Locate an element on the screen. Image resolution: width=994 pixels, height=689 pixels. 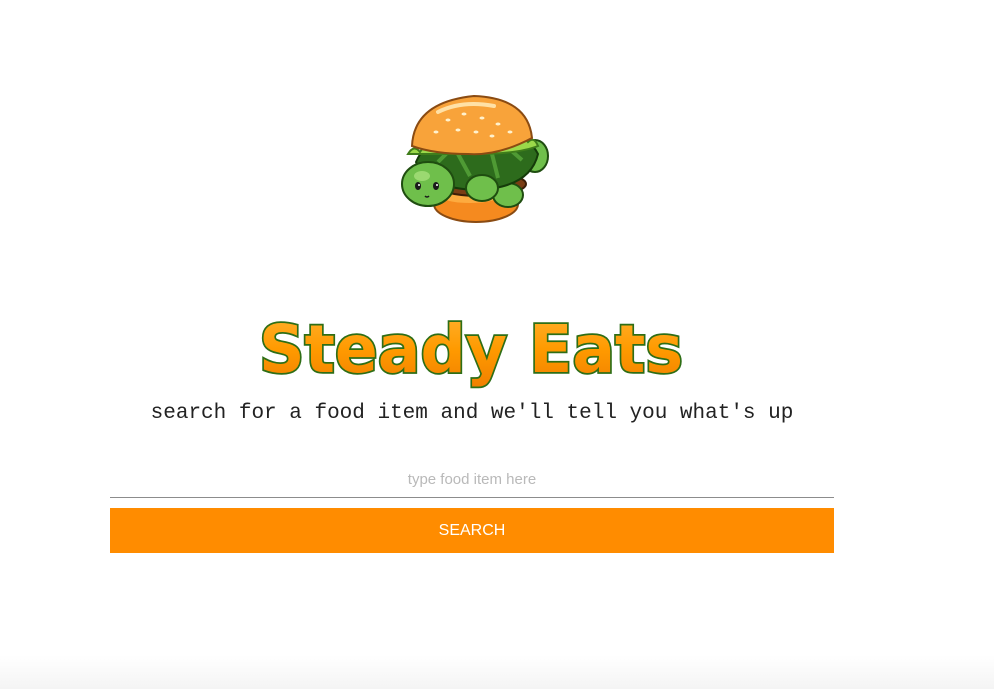
turtle-burger-logo is located at coordinates (478, 162).